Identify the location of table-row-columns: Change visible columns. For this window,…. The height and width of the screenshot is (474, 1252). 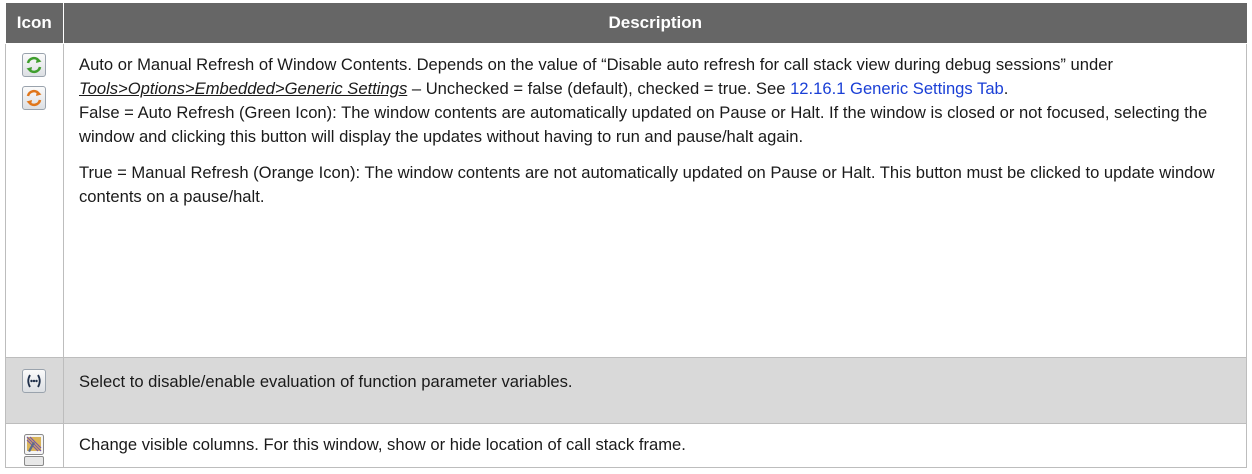
(626, 445).